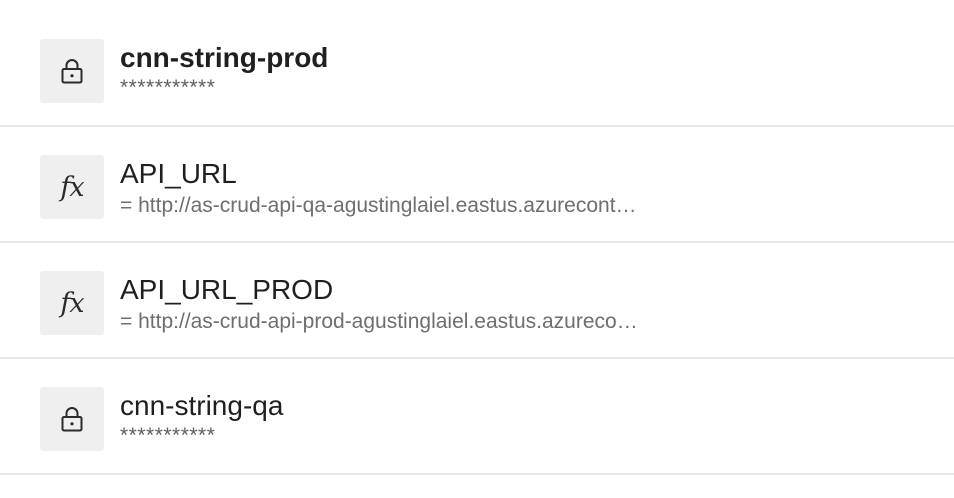 This screenshot has height=498, width=954. What do you see at coordinates (224, 57) in the screenshot?
I see `variable-name: cnn-string-prod` at bounding box center [224, 57].